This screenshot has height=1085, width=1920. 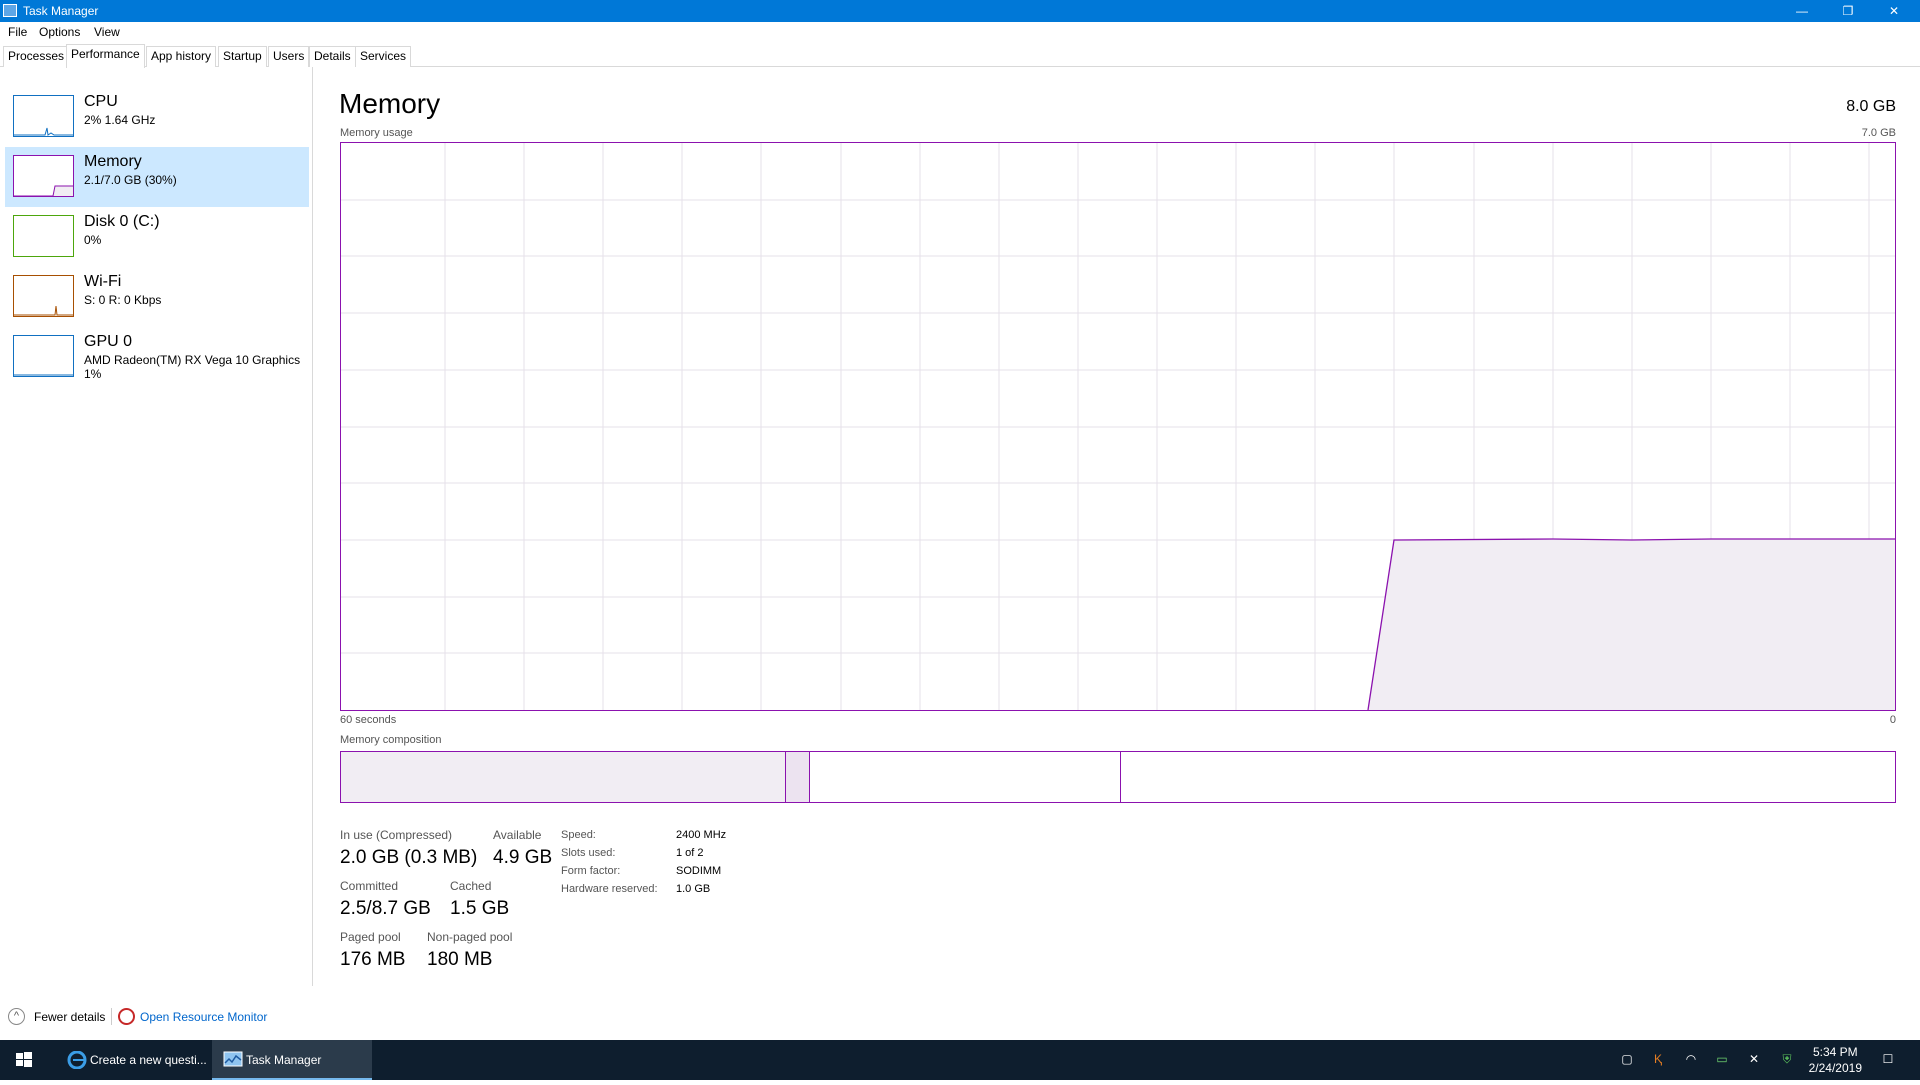 I want to click on gpu-thumbnail, so click(x=43, y=356).